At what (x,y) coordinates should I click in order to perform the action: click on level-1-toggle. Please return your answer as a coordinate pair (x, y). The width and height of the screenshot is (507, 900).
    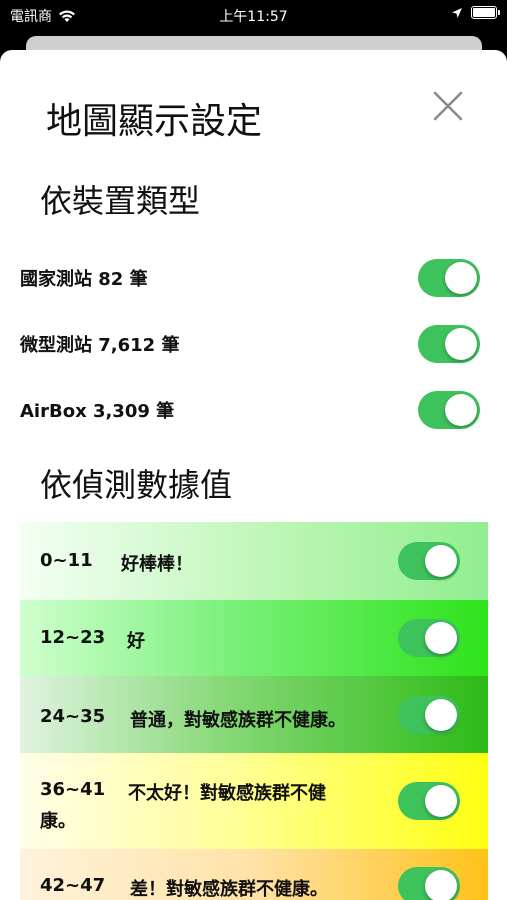
    Looking at the image, I should click on (429, 561).